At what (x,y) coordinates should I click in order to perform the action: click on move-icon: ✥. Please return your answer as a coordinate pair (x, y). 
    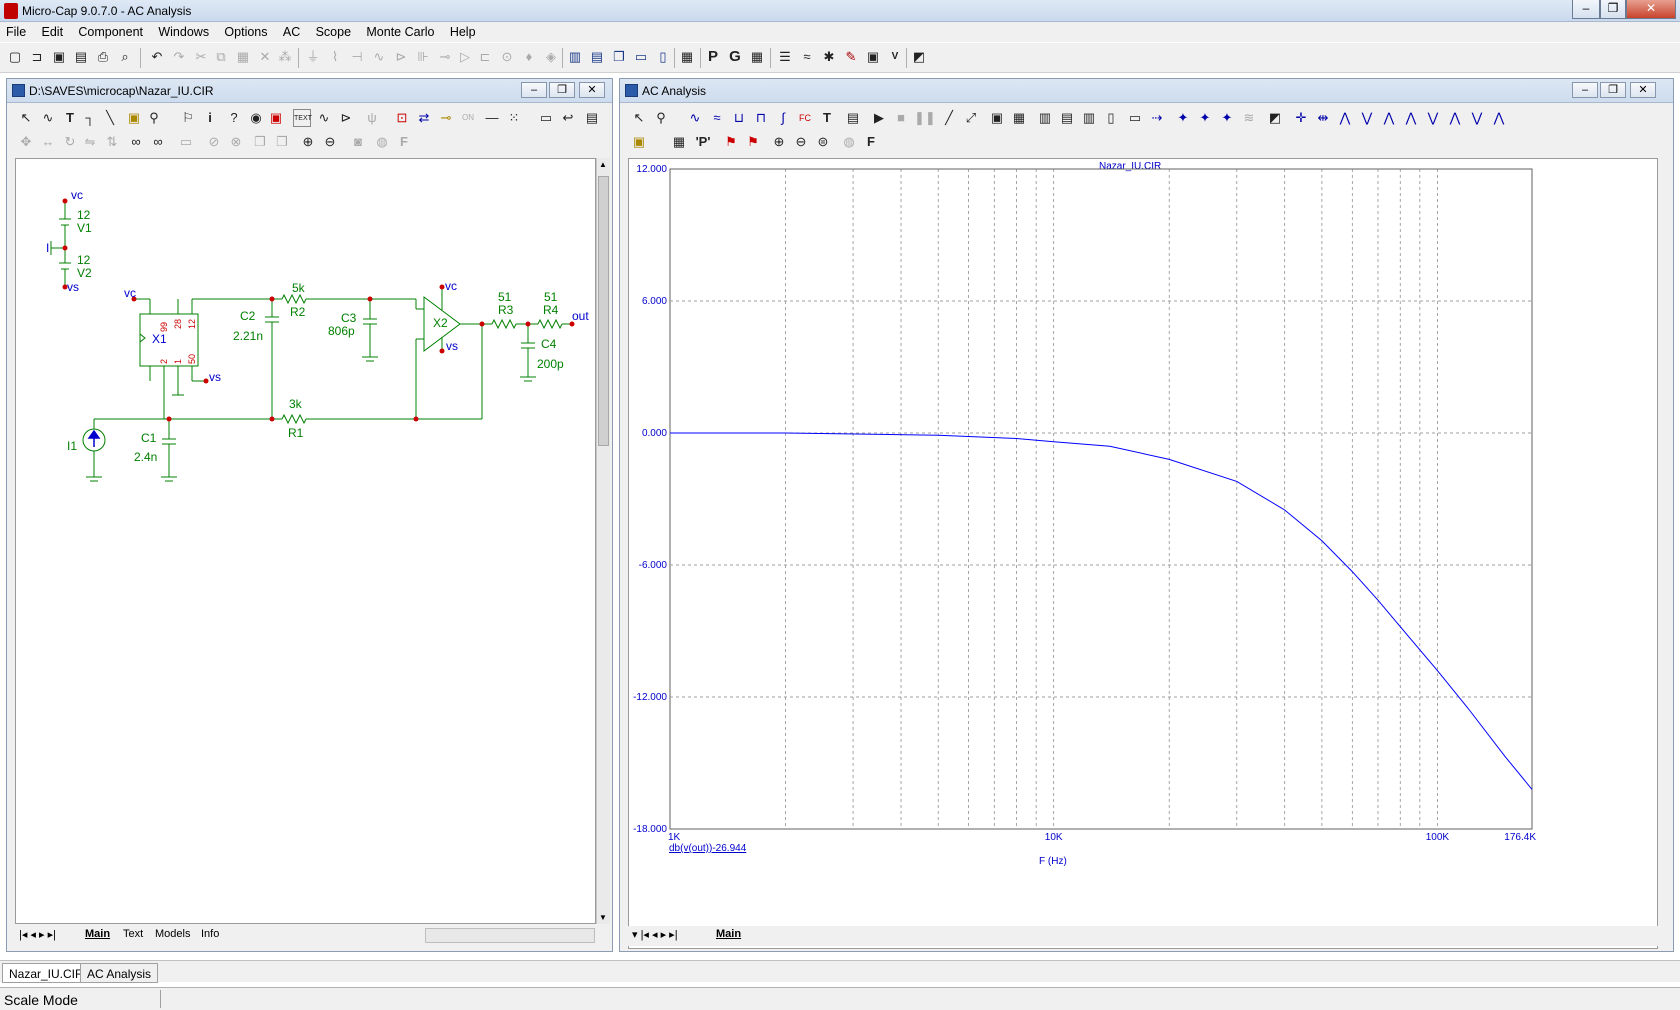
    Looking at the image, I should click on (26, 142).